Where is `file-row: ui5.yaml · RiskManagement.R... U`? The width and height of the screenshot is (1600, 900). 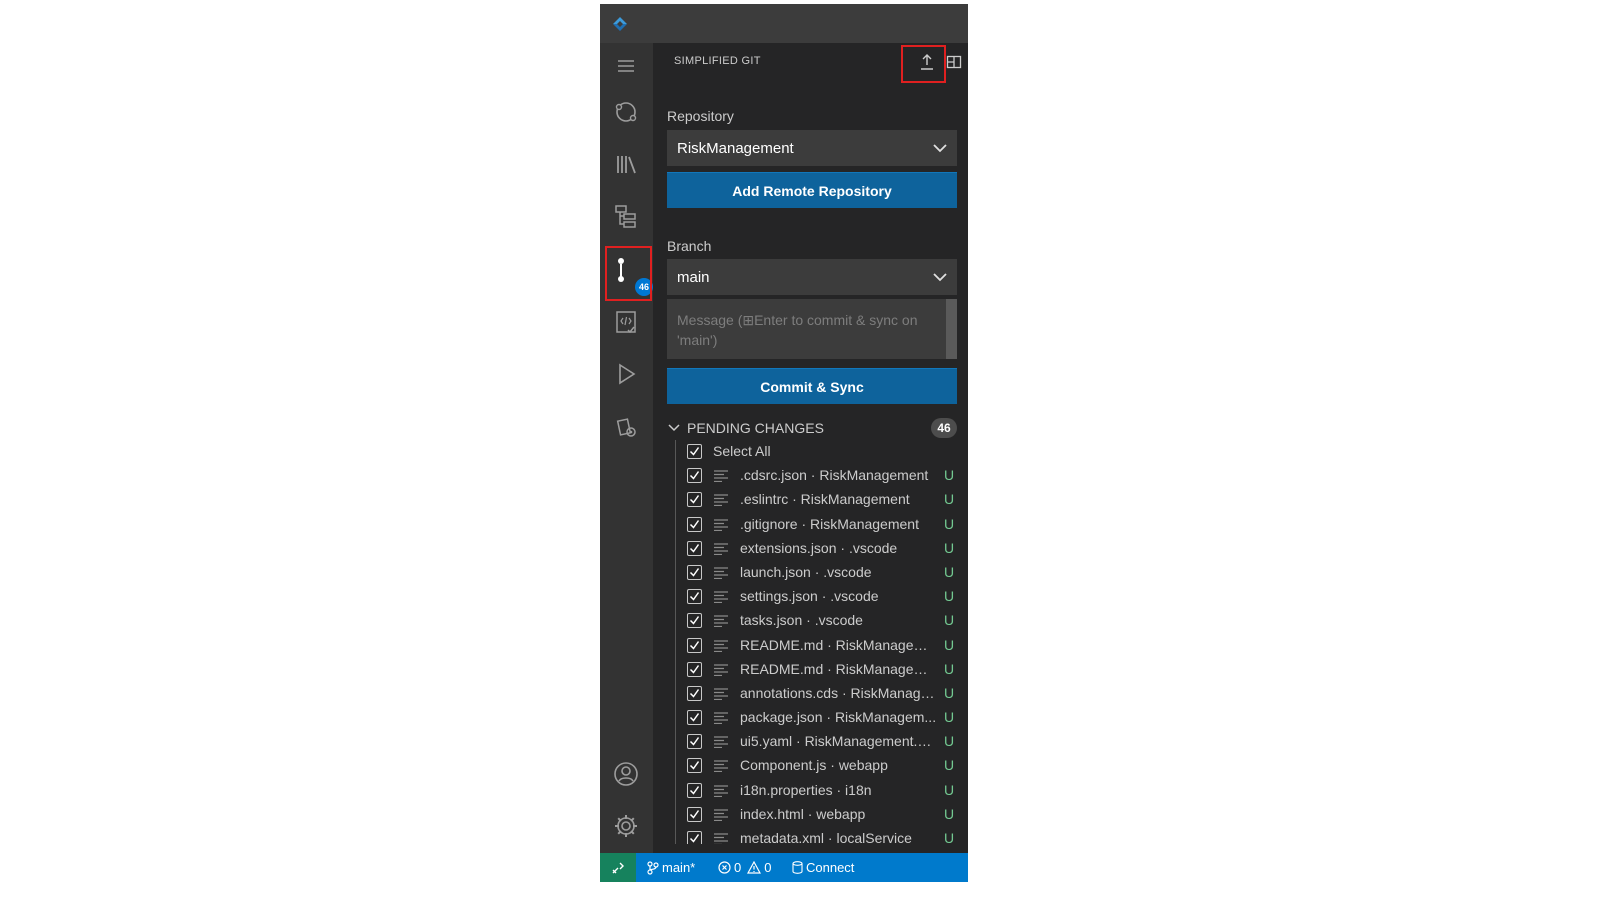 file-row: ui5.yaml · RiskManagement.R... U is located at coordinates (821, 742).